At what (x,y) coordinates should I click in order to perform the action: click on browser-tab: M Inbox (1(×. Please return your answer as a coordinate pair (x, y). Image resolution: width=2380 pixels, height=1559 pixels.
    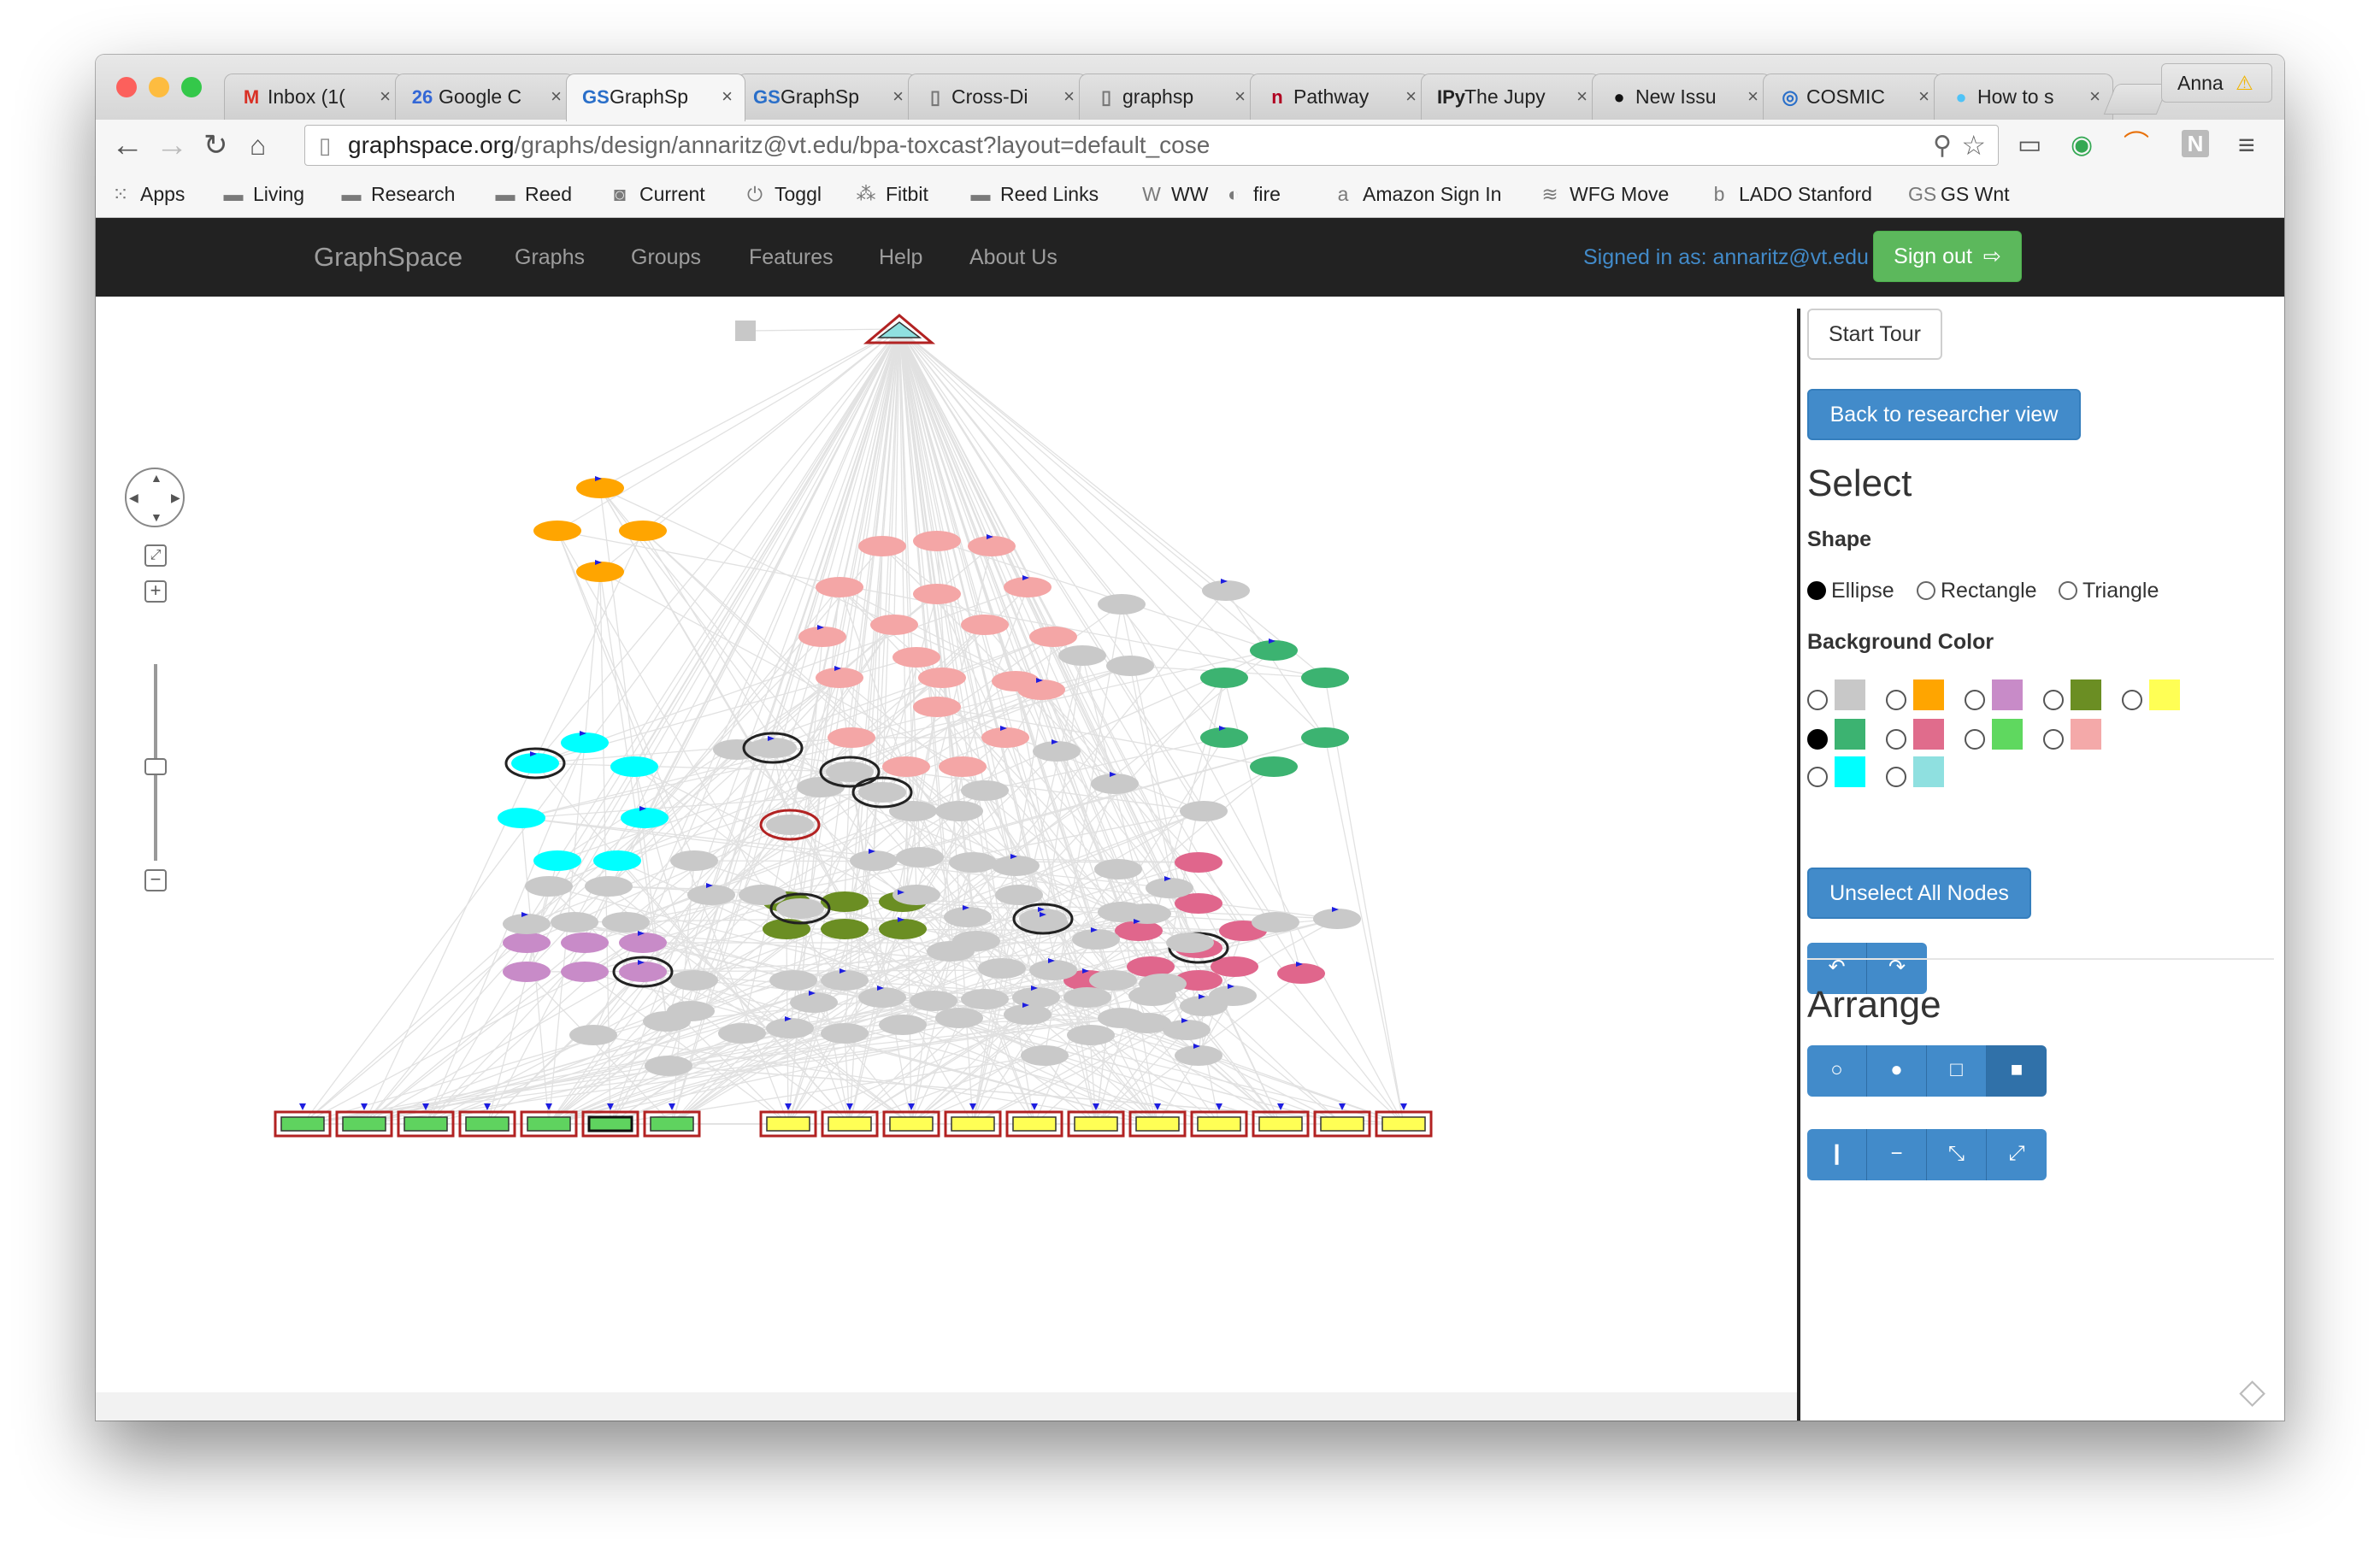
    Looking at the image, I should click on (314, 97).